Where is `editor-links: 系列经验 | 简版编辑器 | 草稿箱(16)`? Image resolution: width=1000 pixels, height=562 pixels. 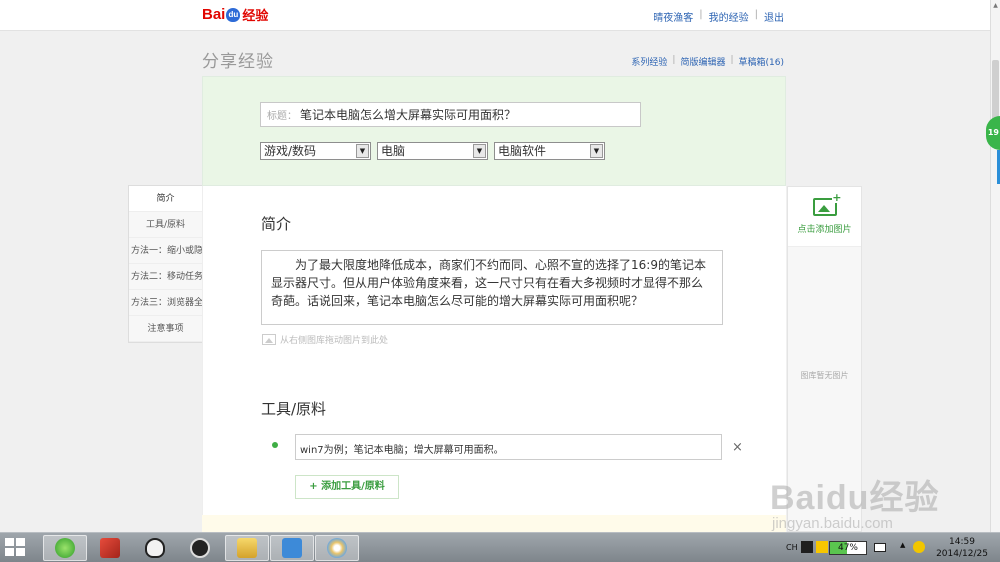
editor-links: 系列经验 | 简版编辑器 | 草稿箱(16) is located at coordinates (707, 61).